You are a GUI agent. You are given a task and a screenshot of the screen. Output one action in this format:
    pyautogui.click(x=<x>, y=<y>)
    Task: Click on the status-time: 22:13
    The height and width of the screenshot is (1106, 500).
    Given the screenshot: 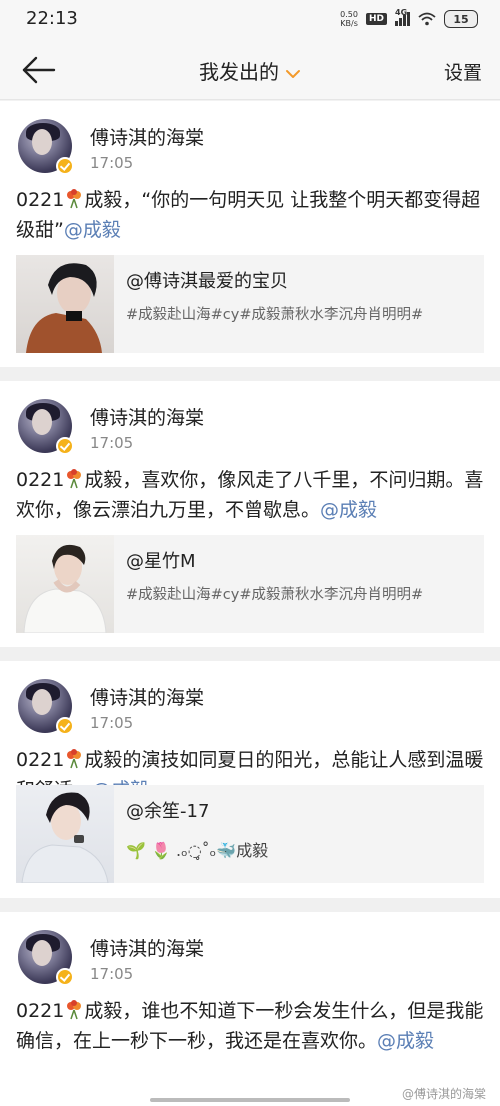 What is the action you would take?
    pyautogui.click(x=52, y=18)
    